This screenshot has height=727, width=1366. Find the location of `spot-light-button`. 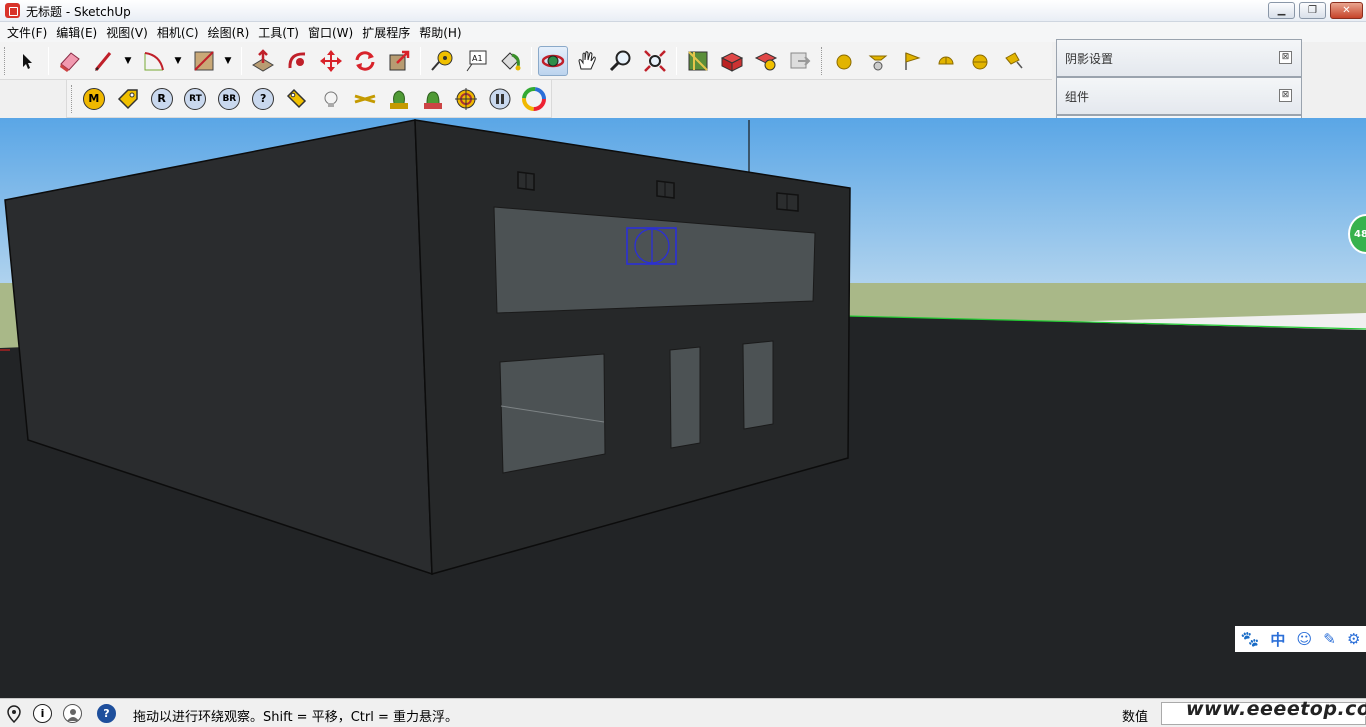

spot-light-button is located at coordinates (878, 61).